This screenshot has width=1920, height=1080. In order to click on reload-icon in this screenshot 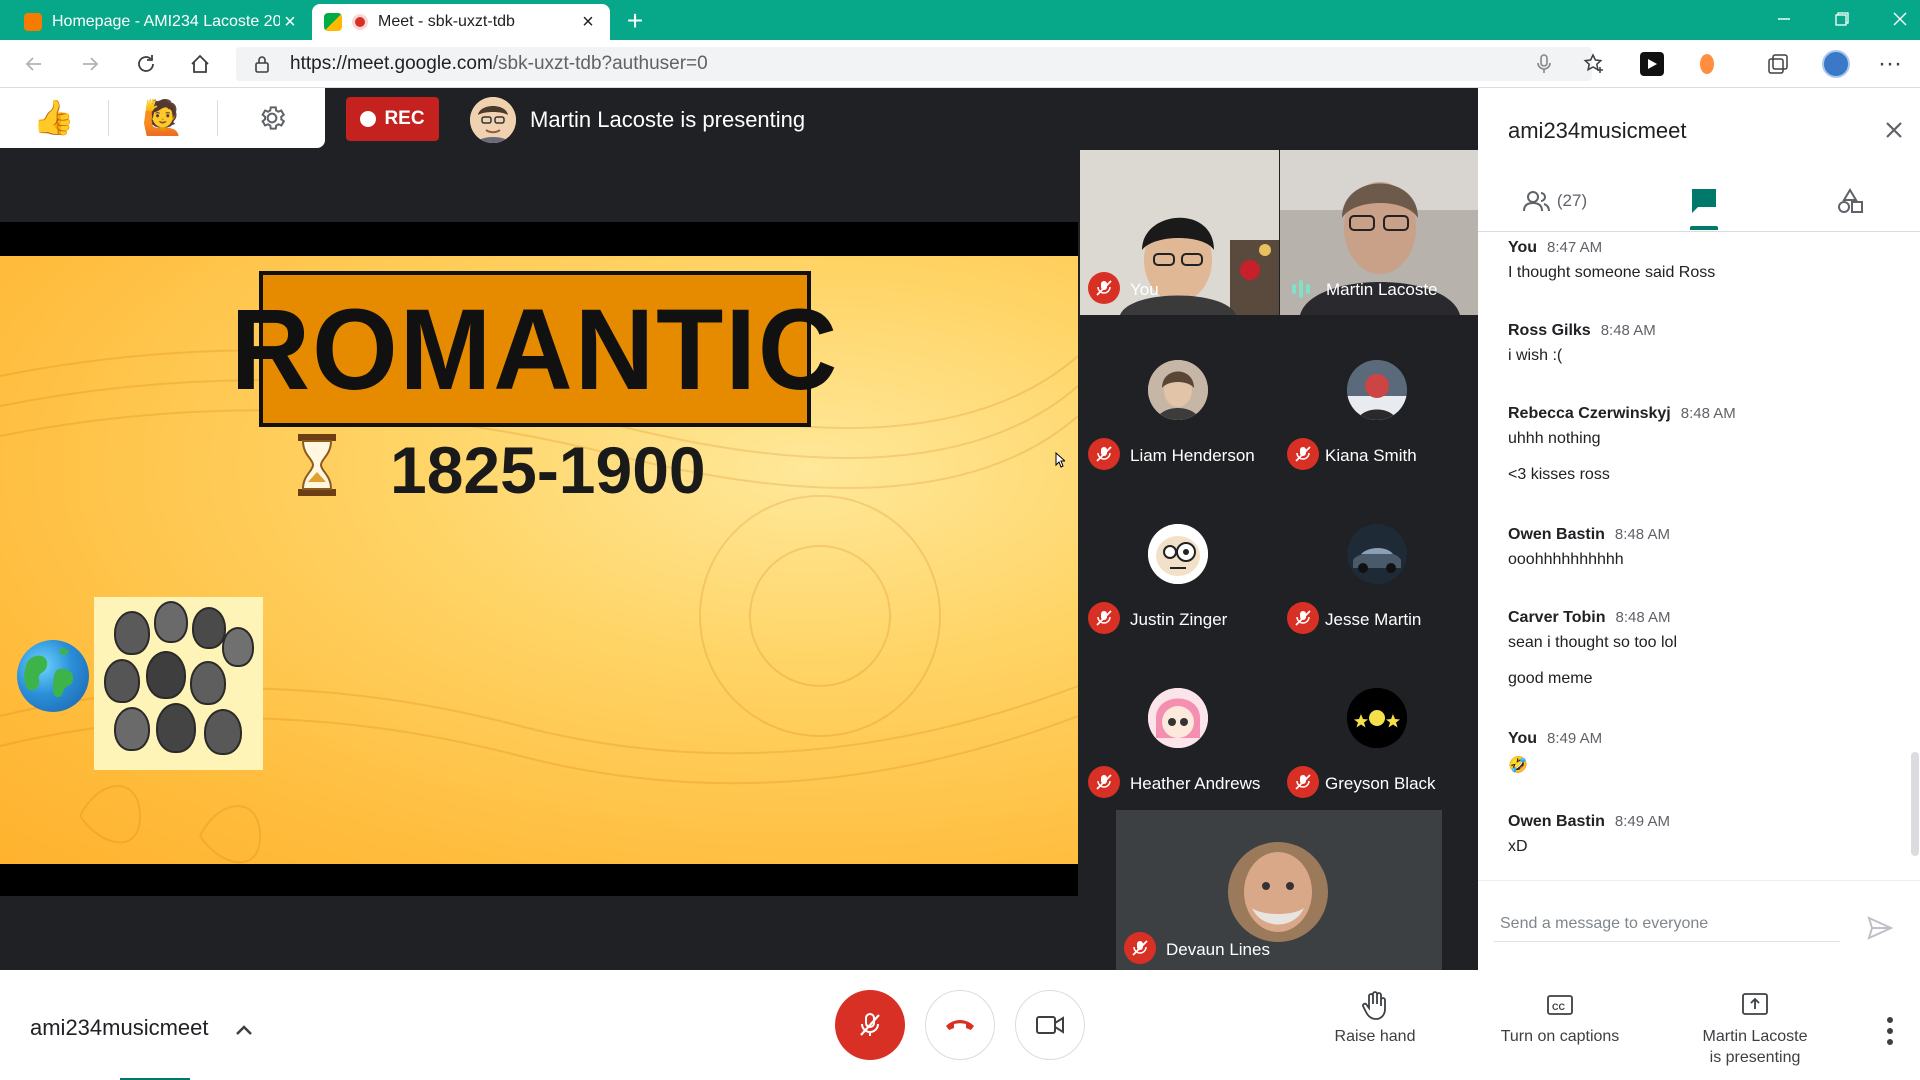, I will do `click(146, 64)`.